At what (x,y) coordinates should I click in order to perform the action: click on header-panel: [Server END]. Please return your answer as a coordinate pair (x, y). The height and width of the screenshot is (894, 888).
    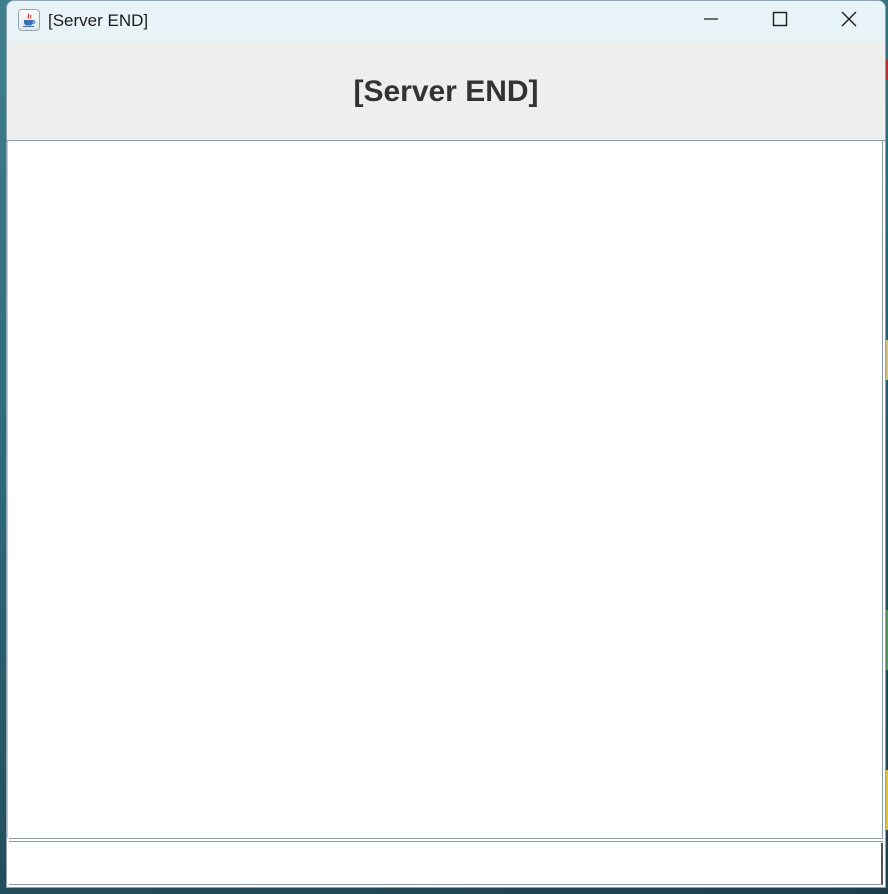
    Looking at the image, I should click on (446, 91).